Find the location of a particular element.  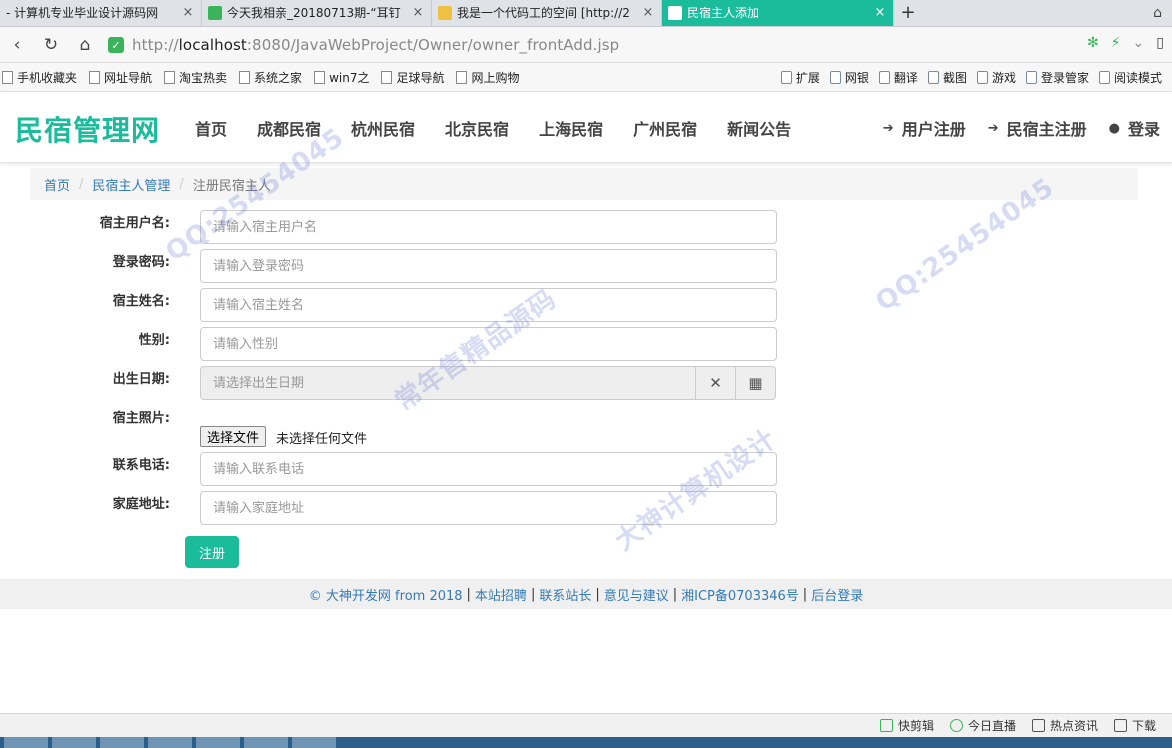

address-label: 家庭地址: is located at coordinates (141, 504).